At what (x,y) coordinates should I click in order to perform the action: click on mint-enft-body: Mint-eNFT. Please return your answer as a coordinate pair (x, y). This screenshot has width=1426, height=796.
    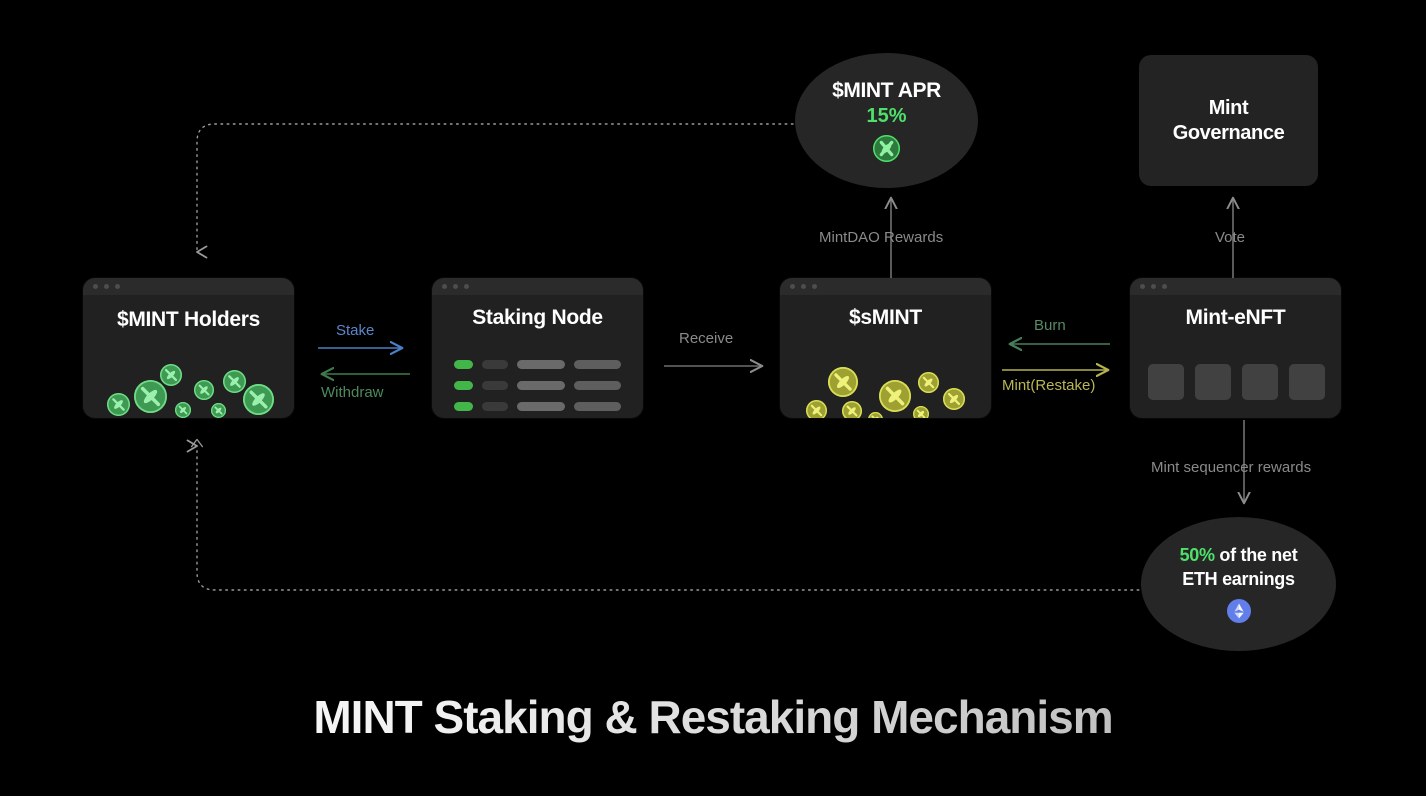
    Looking at the image, I should click on (1235, 362).